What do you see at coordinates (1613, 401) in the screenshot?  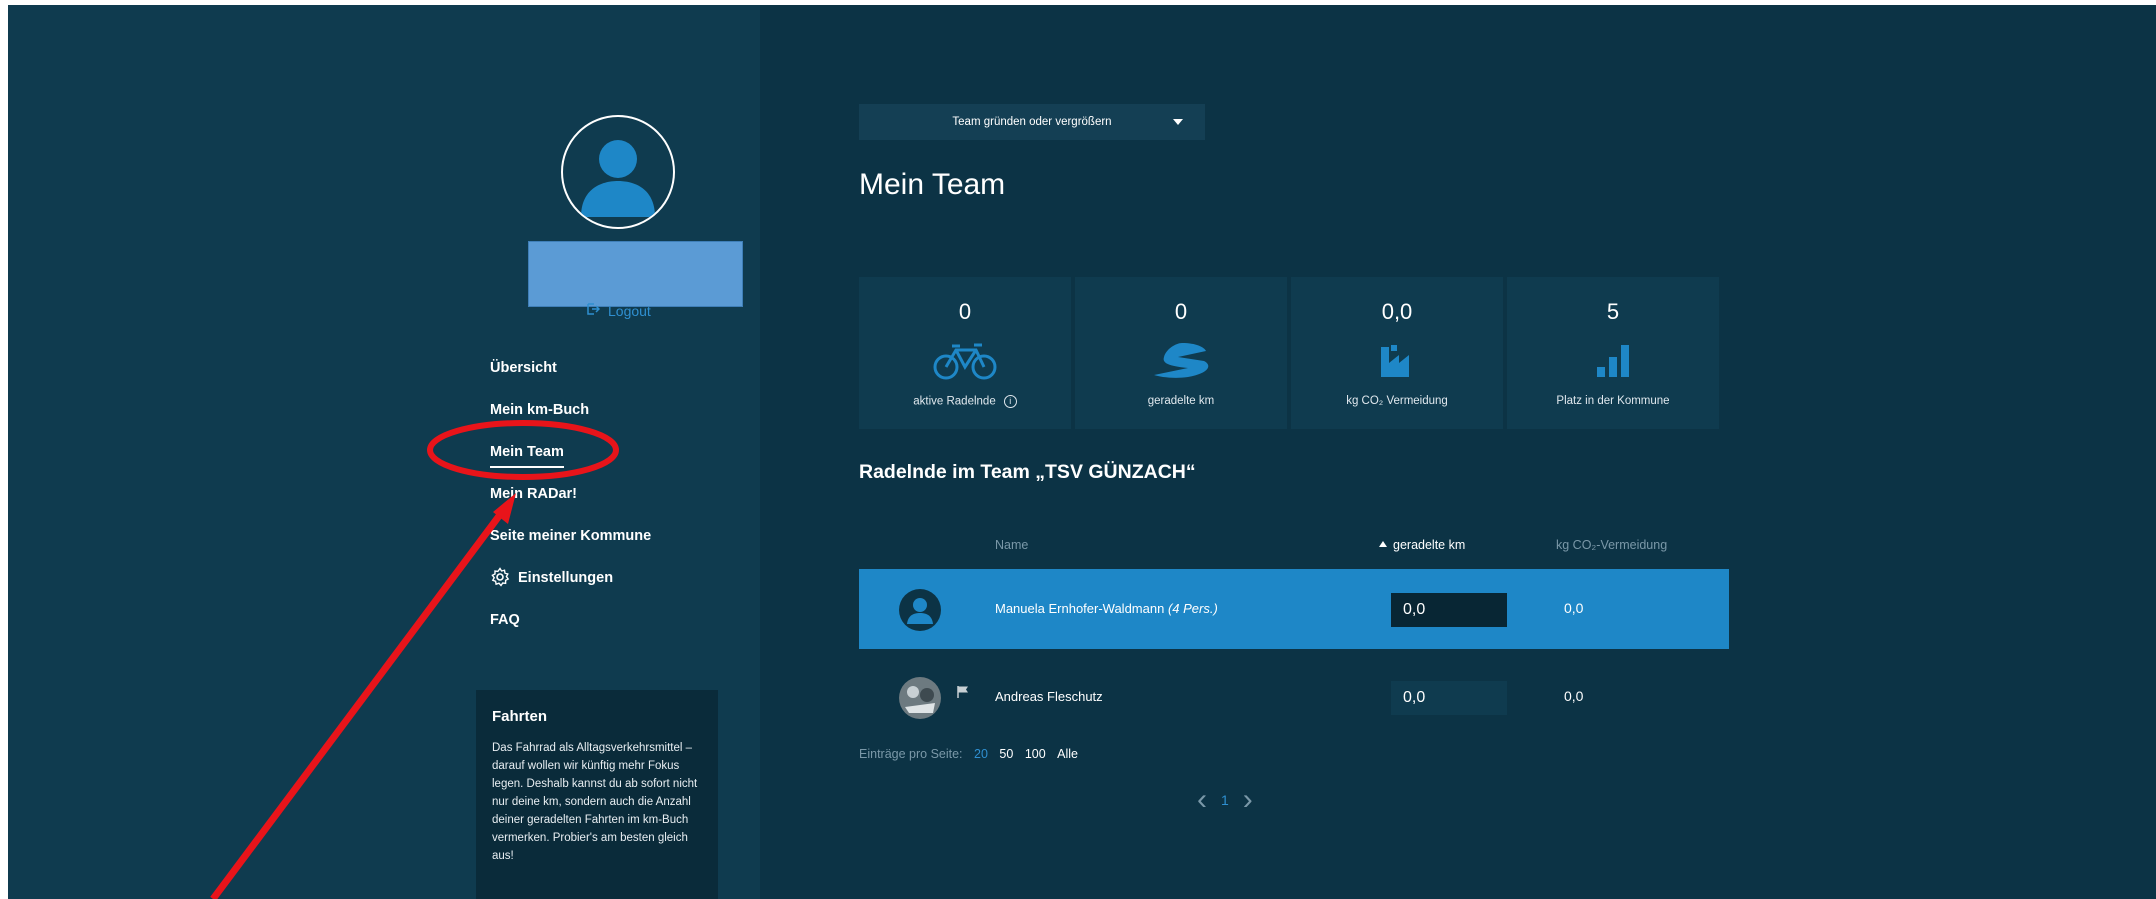 I see `stat-label: Platz in der Kommune` at bounding box center [1613, 401].